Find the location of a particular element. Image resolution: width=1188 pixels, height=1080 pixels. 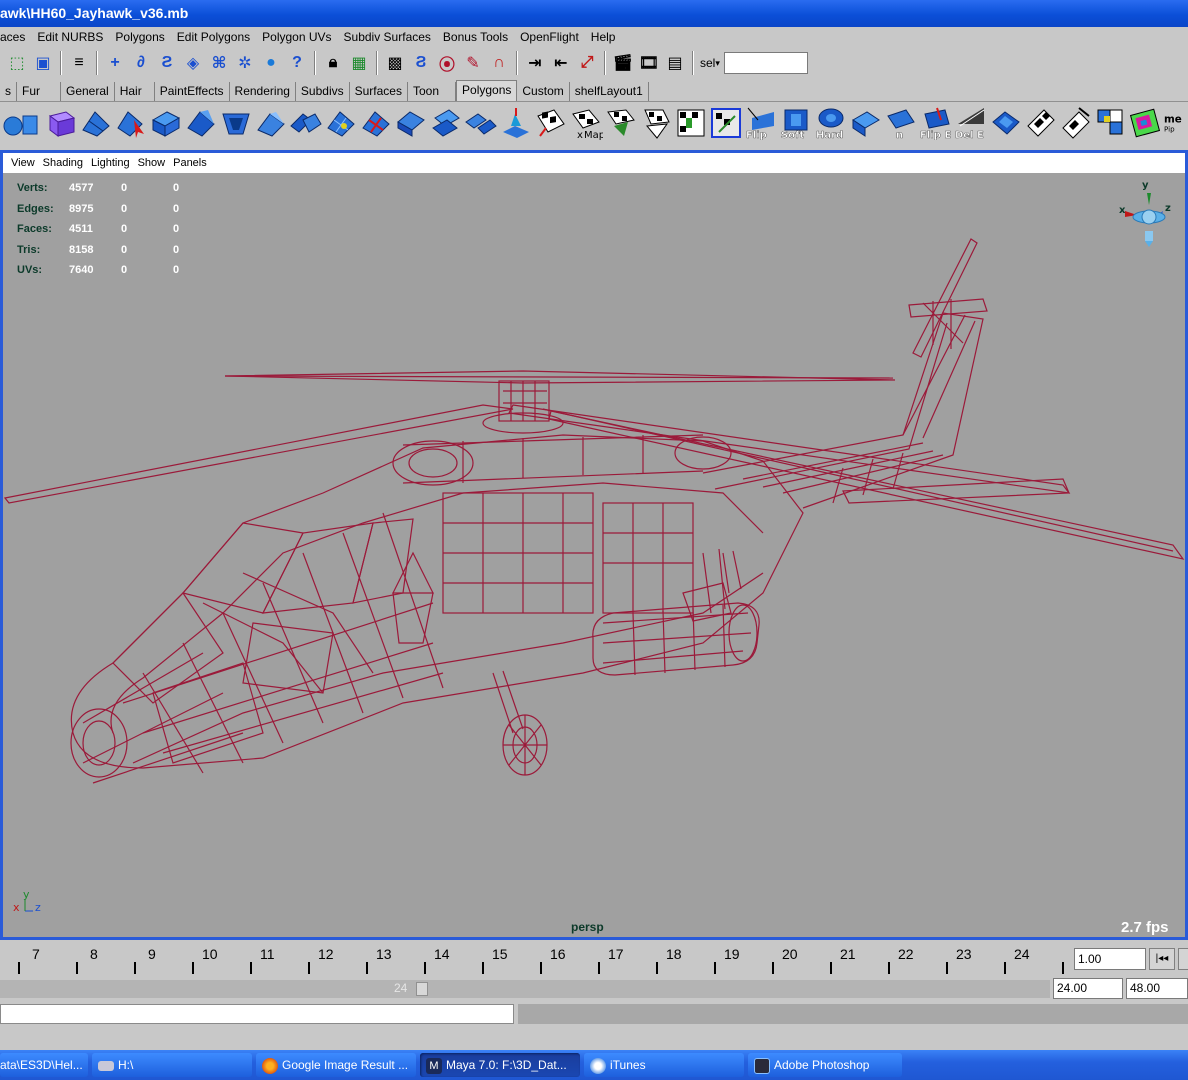

help-icon: ? is located at coordinates (297, 63).